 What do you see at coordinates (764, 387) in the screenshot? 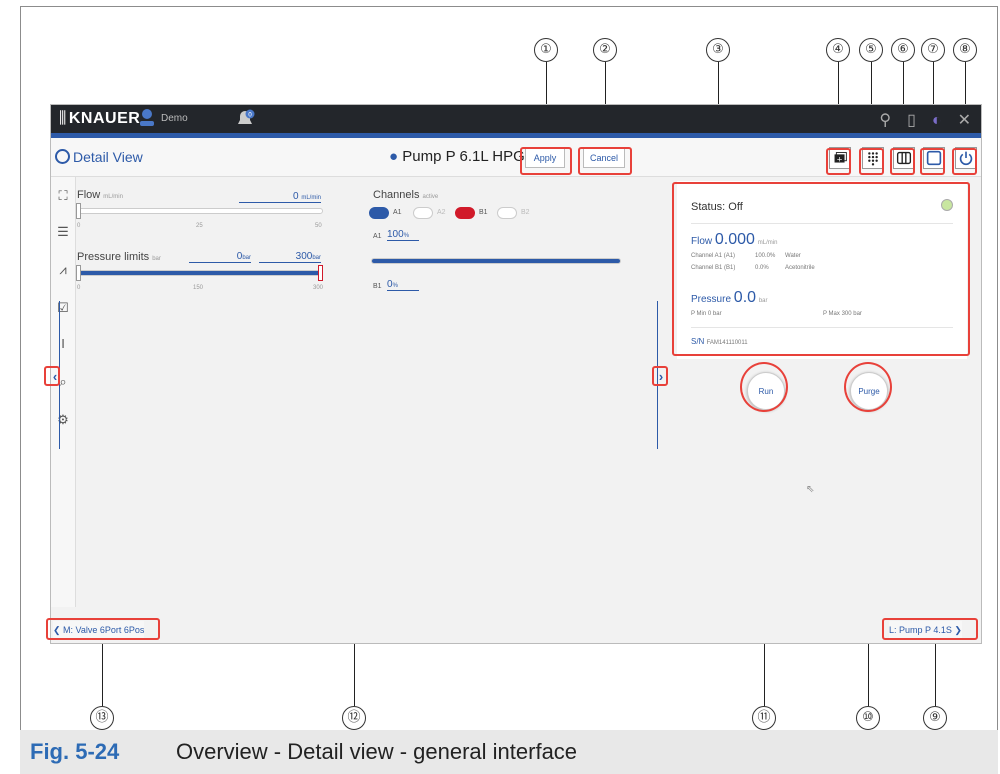
I see `highlight-run` at bounding box center [764, 387].